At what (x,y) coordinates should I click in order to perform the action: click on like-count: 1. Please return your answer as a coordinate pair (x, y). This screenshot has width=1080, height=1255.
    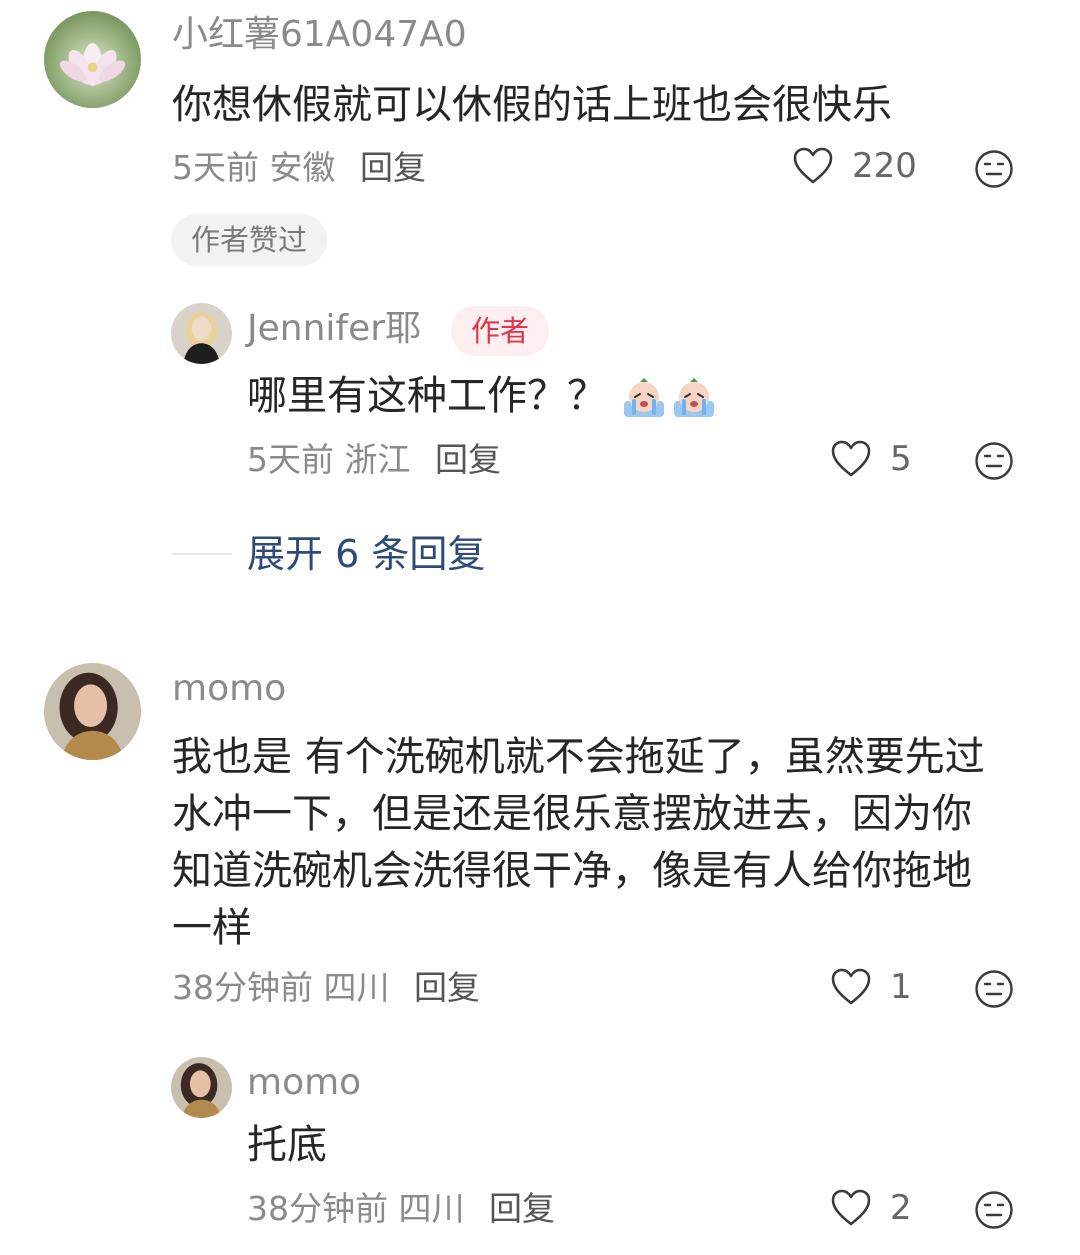
    Looking at the image, I should click on (901, 987).